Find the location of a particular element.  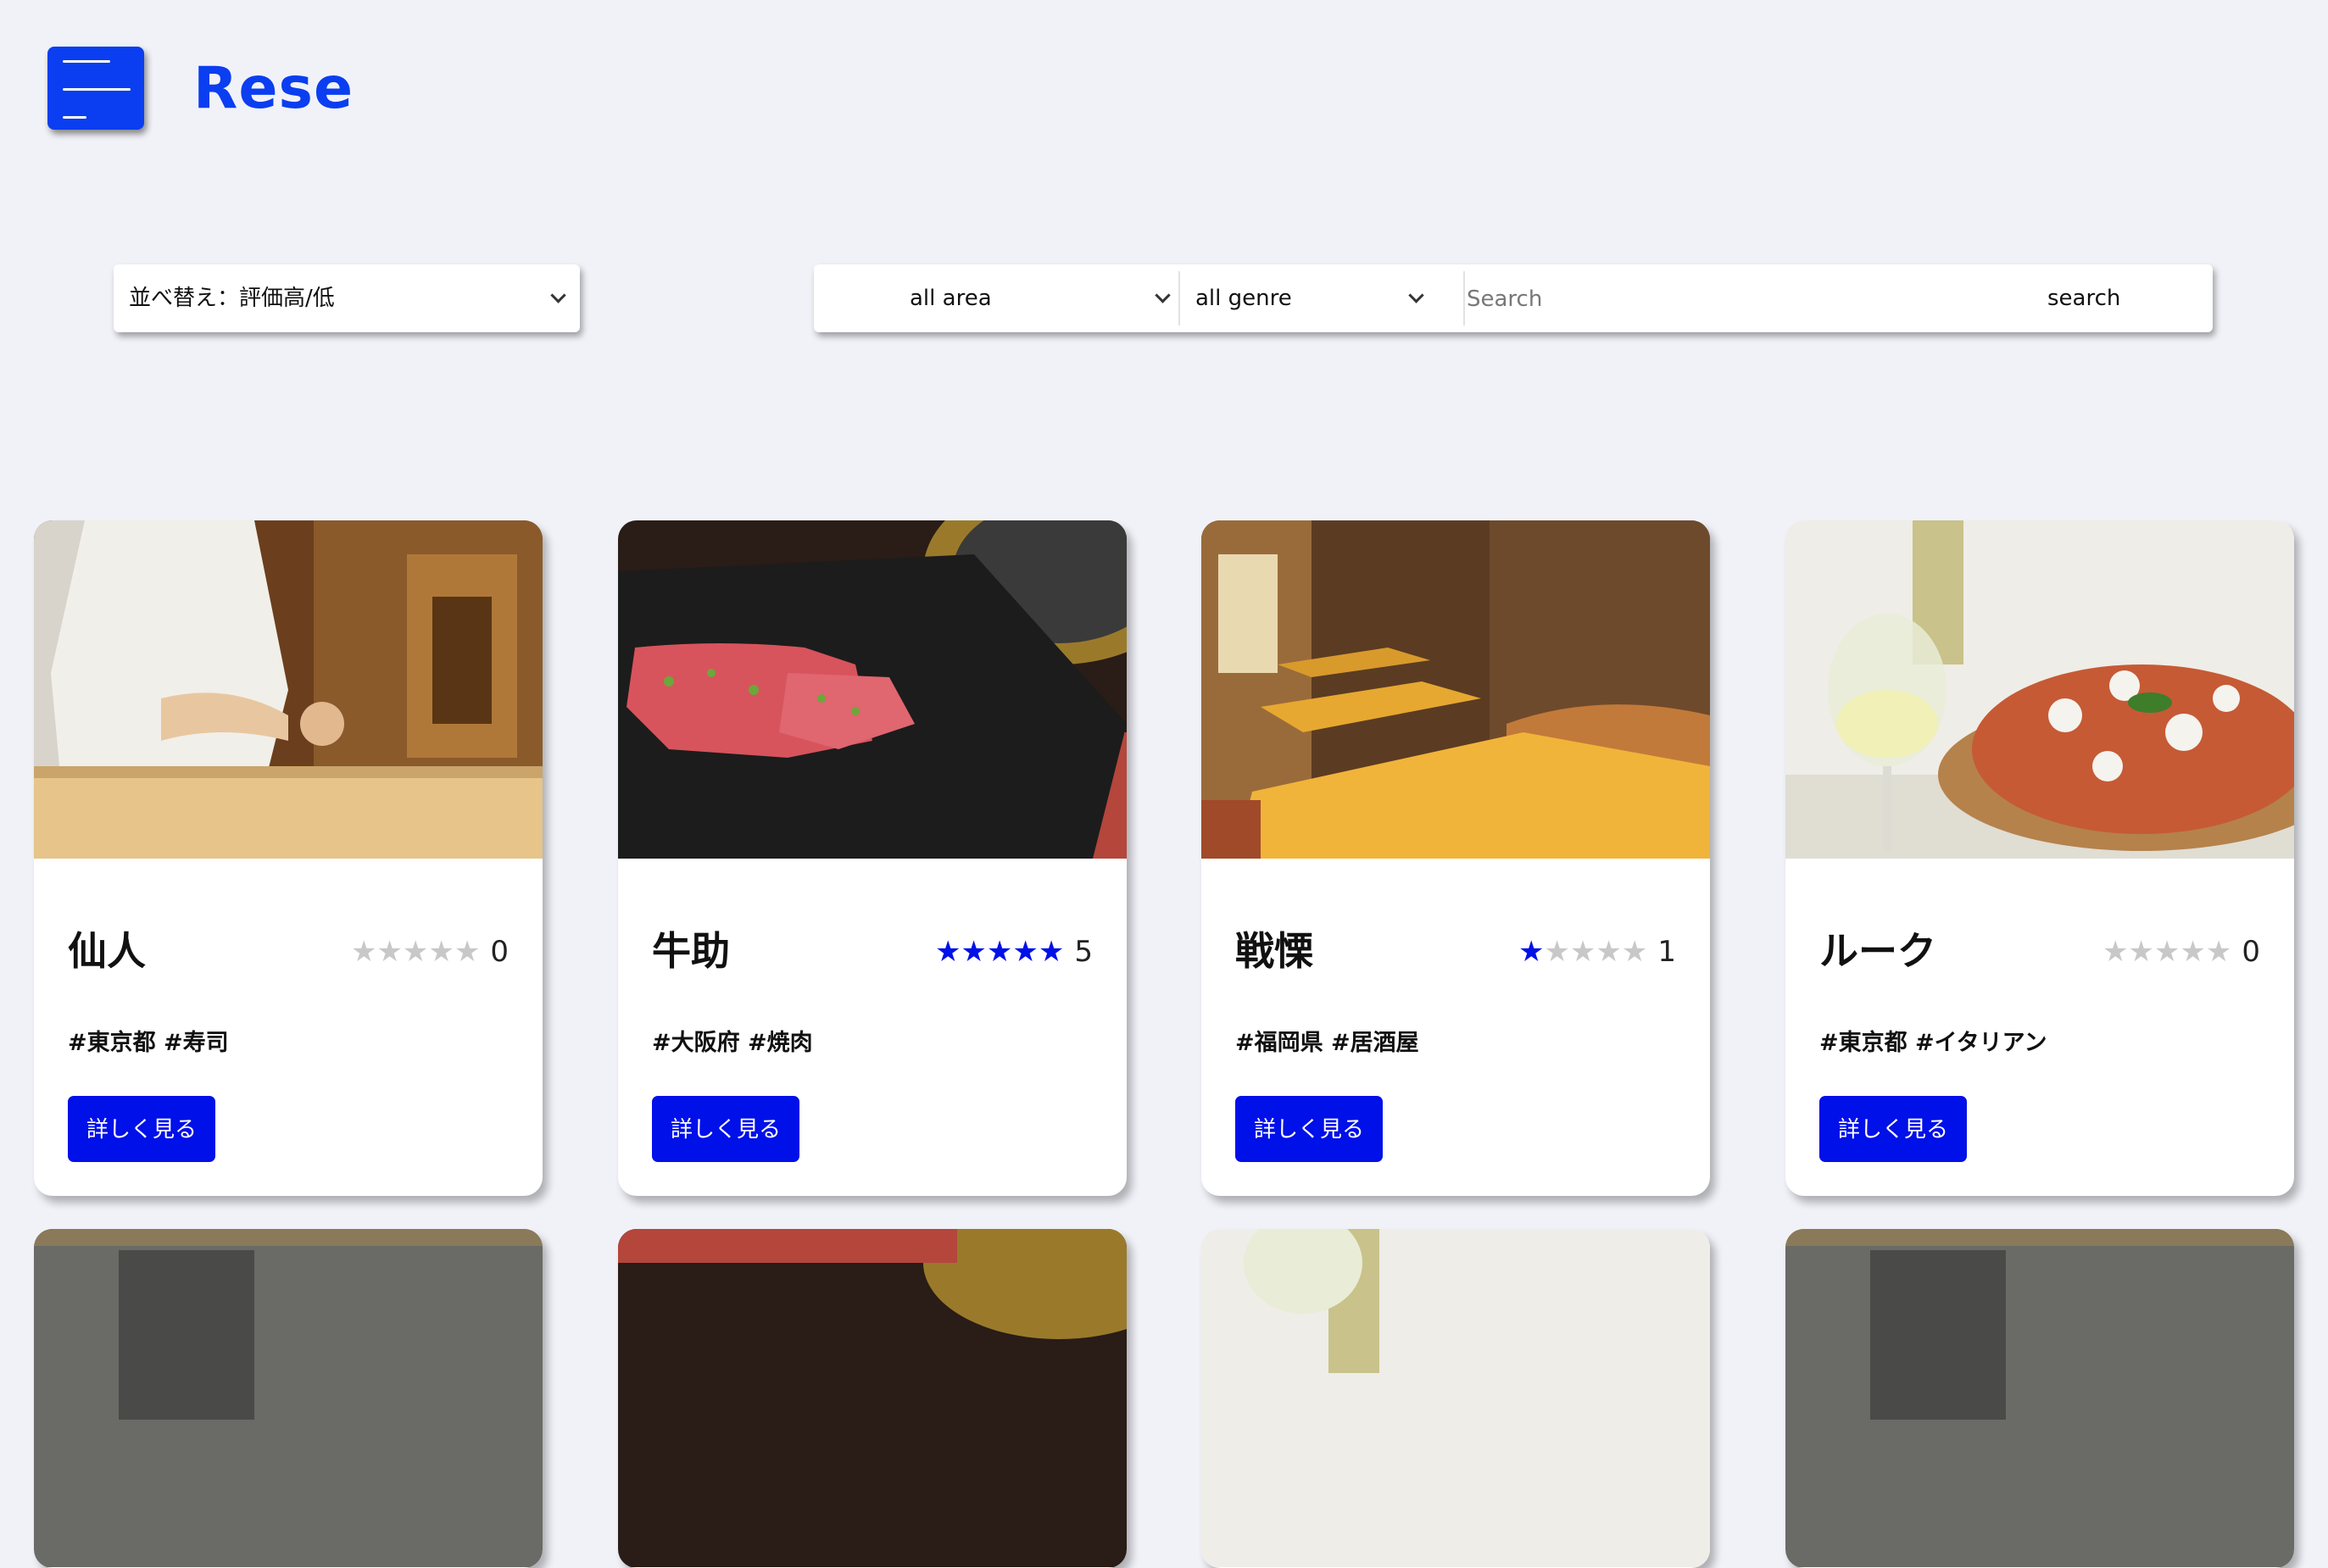

search-input is located at coordinates (1713, 299).